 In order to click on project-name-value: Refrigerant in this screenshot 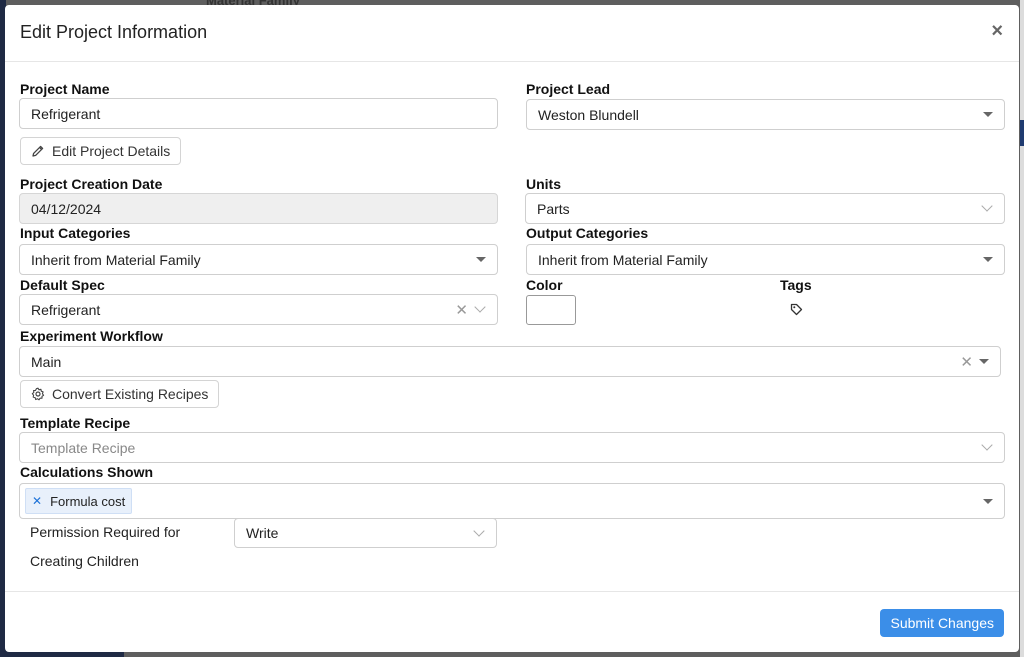, I will do `click(66, 113)`.